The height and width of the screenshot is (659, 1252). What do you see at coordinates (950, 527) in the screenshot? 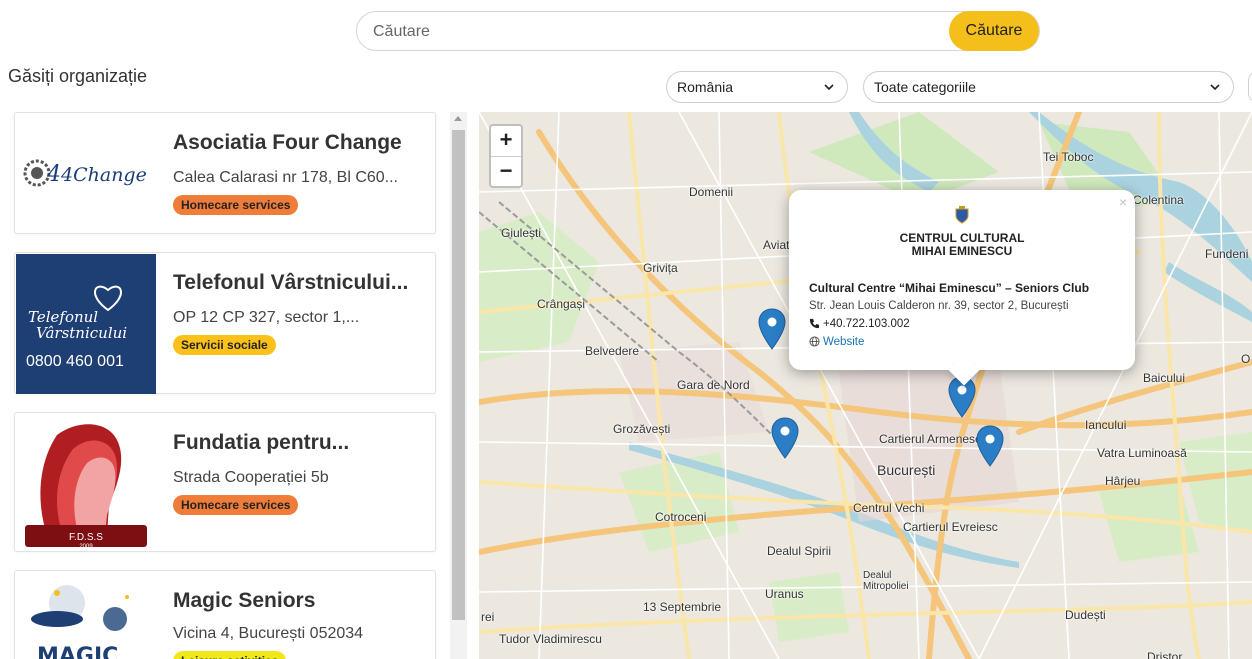
I see `map-label: Cartierul Evreiesc` at bounding box center [950, 527].